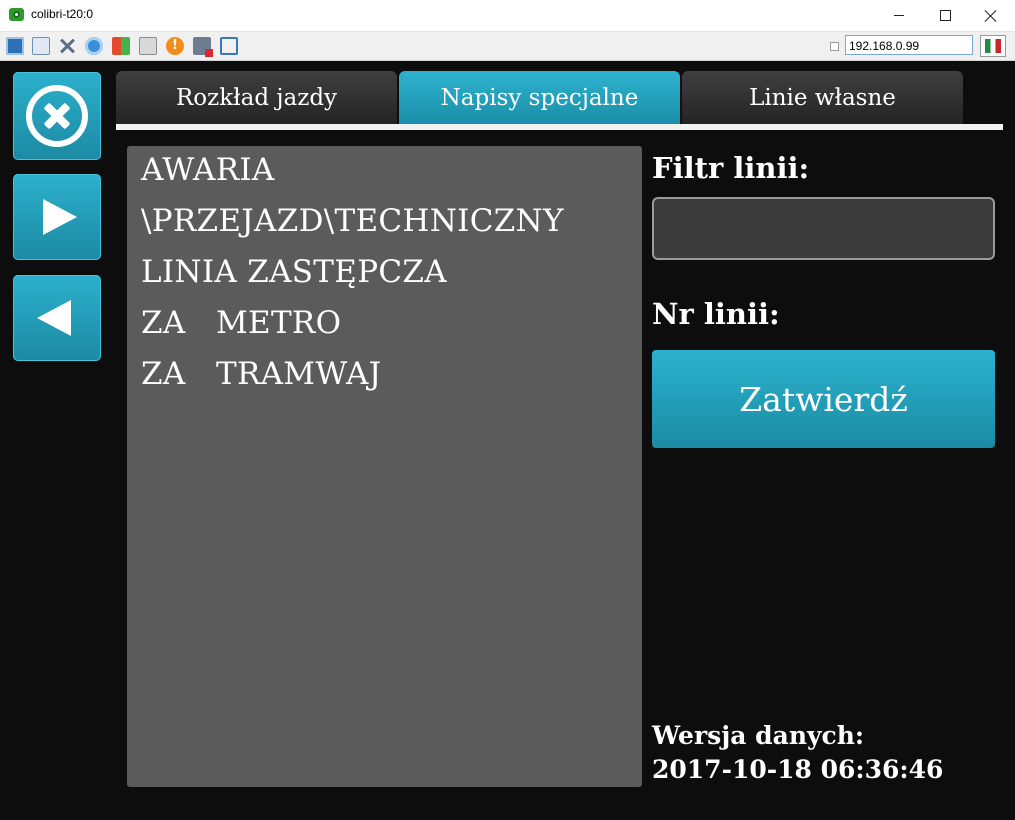 The width and height of the screenshot is (1015, 820). What do you see at coordinates (54, 318) in the screenshot?
I see `play-left-icon` at bounding box center [54, 318].